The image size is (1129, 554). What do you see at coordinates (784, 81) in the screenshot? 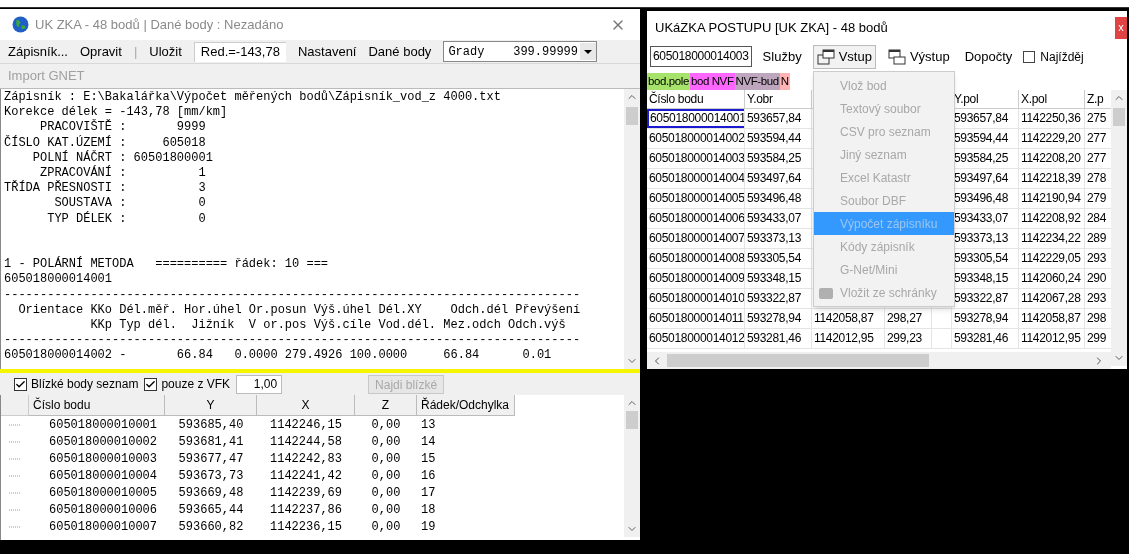
I see `legend-tag: N` at bounding box center [784, 81].